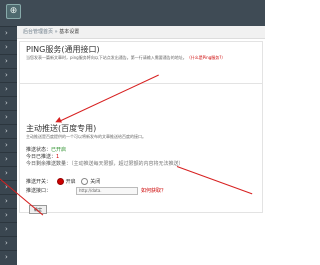 This screenshot has height=265, width=320. I want to click on ping-help-link: （什么是Ping服务?）, so click(206, 57).